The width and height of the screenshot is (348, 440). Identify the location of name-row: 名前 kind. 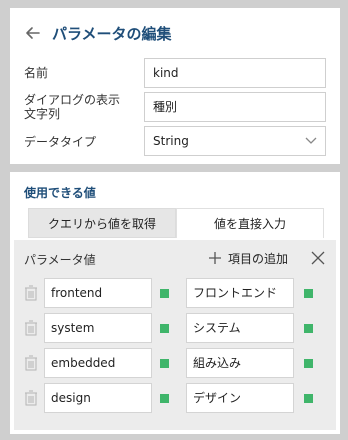
(175, 73).